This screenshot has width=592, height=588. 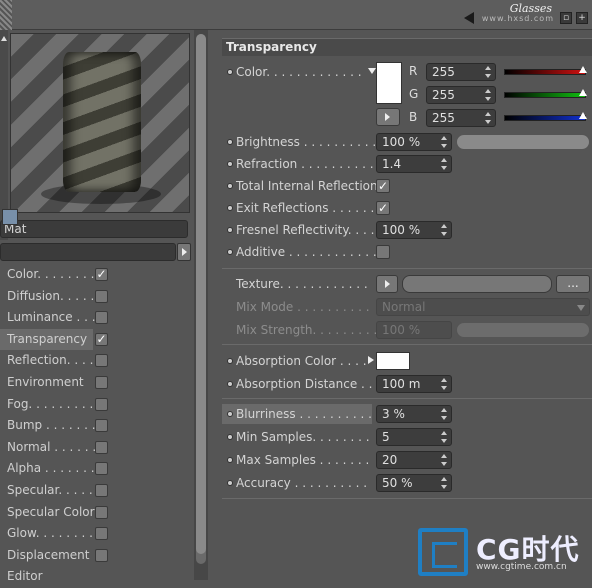 What do you see at coordinates (414, 437) in the screenshot?
I see `min-samples-field: 5` at bounding box center [414, 437].